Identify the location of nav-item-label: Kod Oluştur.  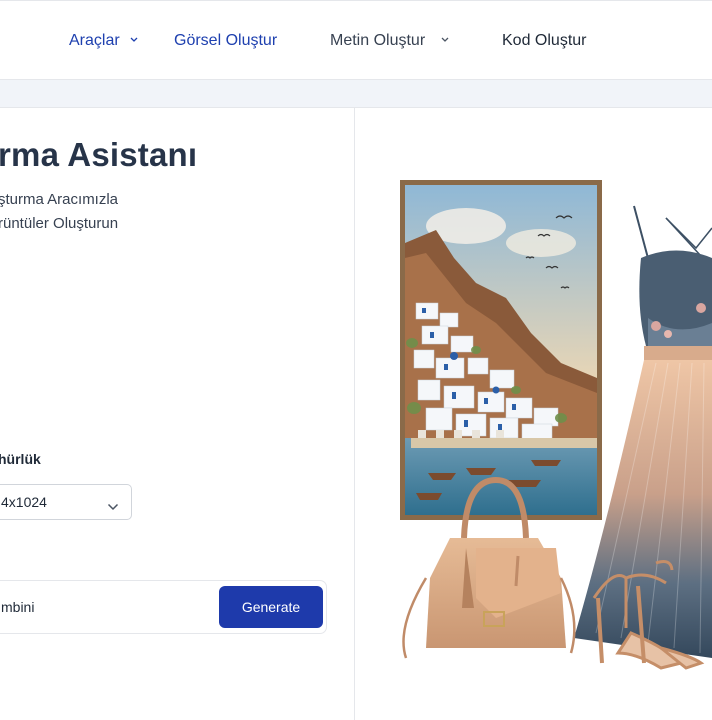
(544, 40).